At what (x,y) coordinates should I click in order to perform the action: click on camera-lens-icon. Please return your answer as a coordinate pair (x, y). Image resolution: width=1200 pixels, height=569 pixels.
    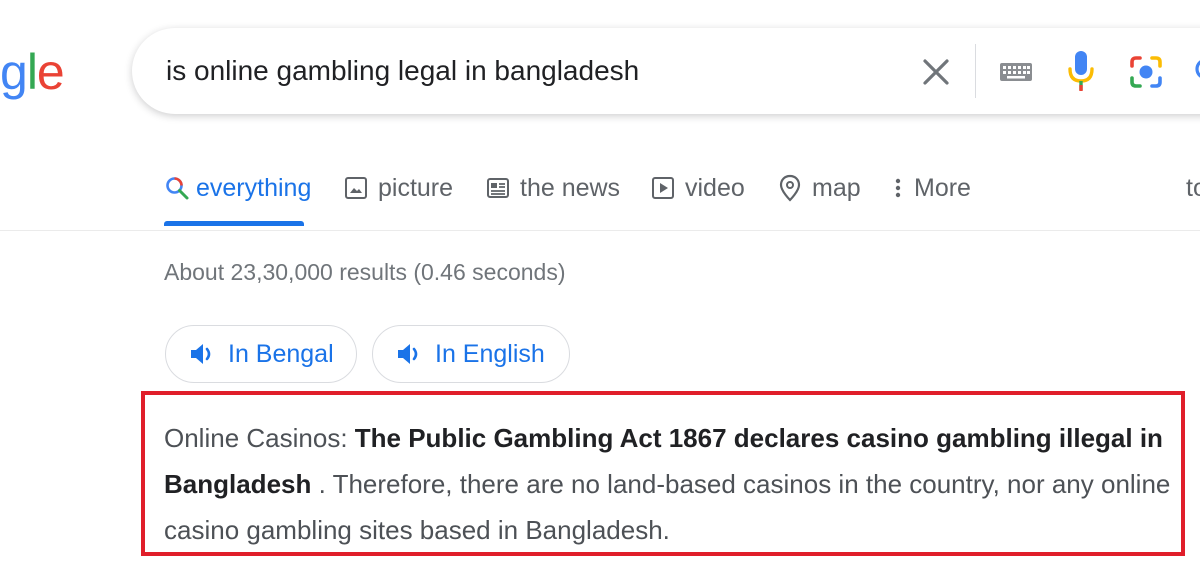
    Looking at the image, I should click on (1146, 72).